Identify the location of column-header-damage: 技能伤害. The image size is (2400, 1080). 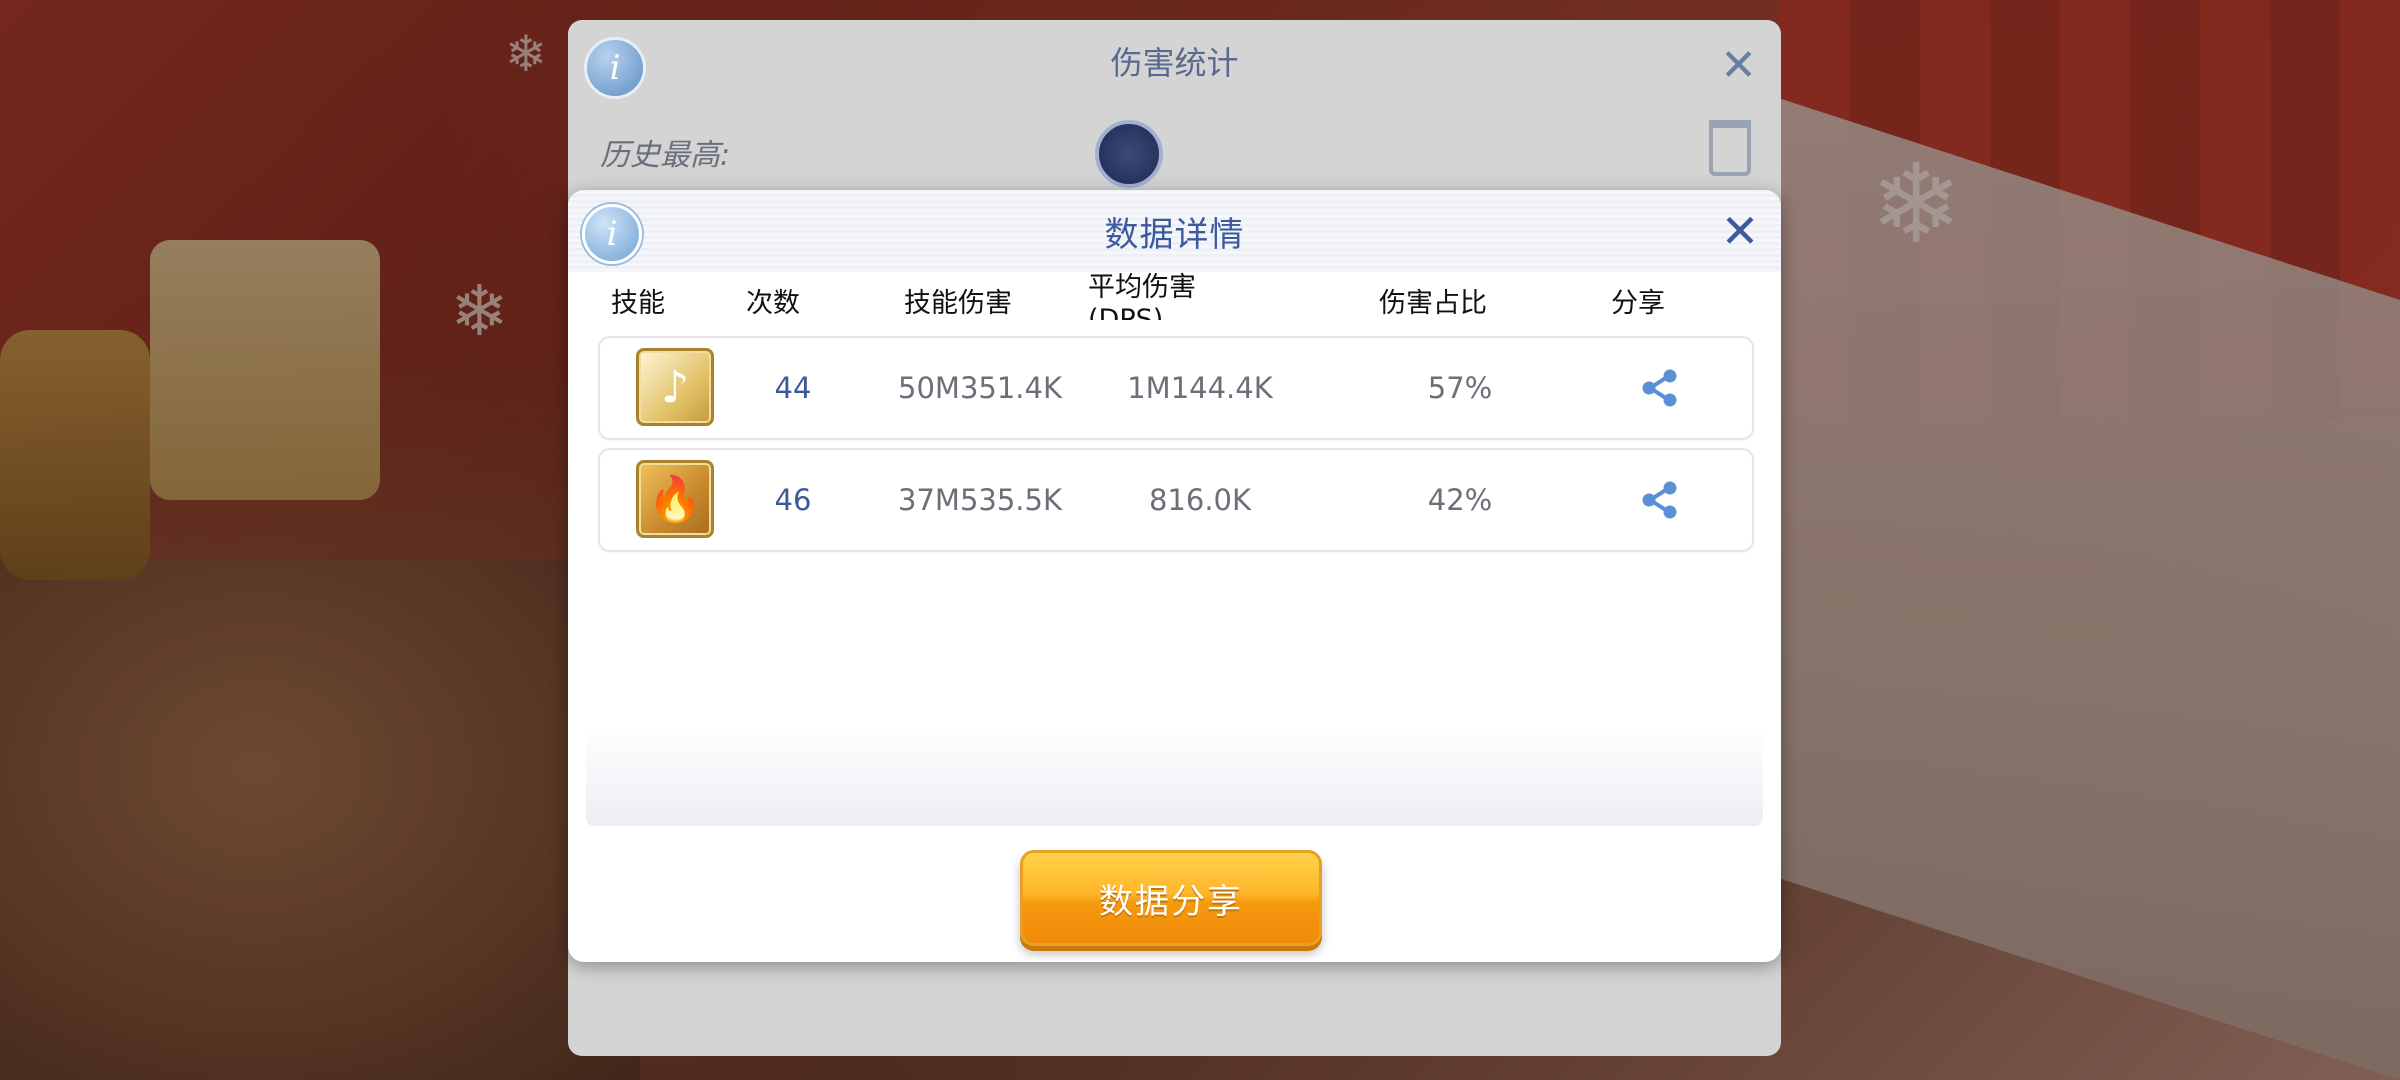
(958, 303).